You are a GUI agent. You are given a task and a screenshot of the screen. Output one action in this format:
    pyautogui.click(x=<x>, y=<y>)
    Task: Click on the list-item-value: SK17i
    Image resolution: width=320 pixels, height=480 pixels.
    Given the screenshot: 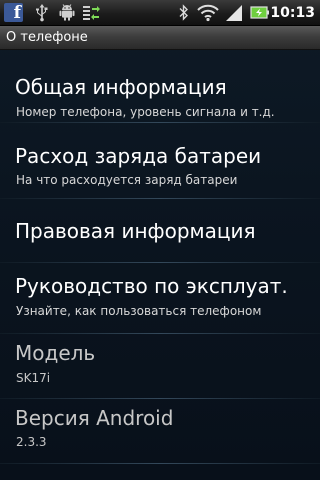 What is the action you would take?
    pyautogui.click(x=33, y=378)
    